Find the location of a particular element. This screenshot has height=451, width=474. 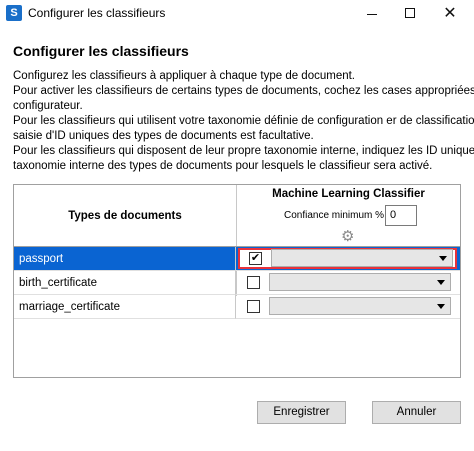

enable-checkbox: ✔ is located at coordinates (255, 258).